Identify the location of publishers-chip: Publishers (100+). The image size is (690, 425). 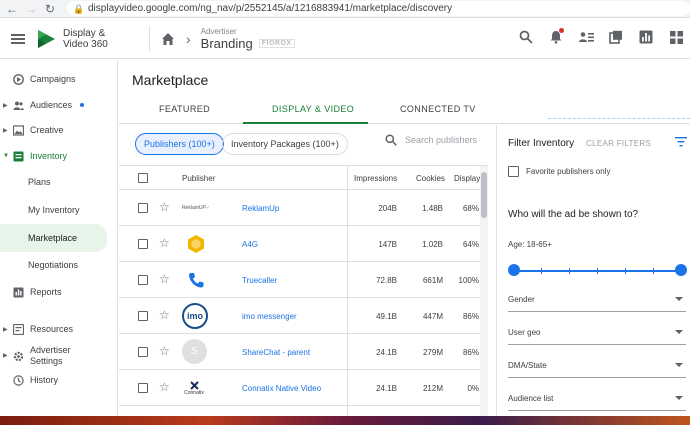
(179, 144).